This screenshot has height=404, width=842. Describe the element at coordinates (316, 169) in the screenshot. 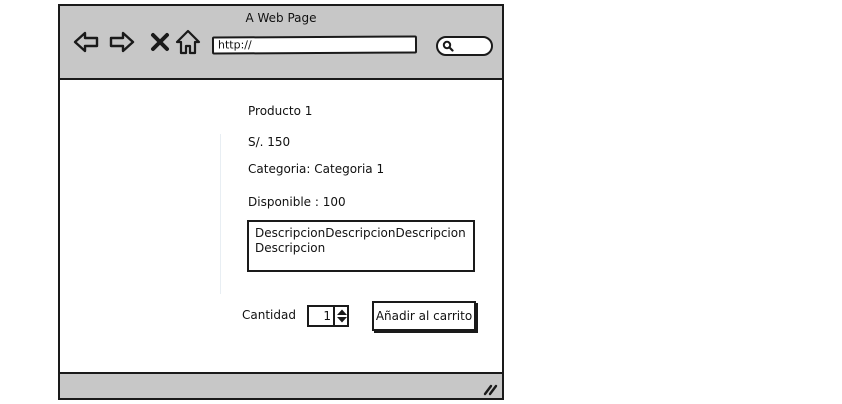

I see `product-category: Categoria: Categoria 1` at that location.